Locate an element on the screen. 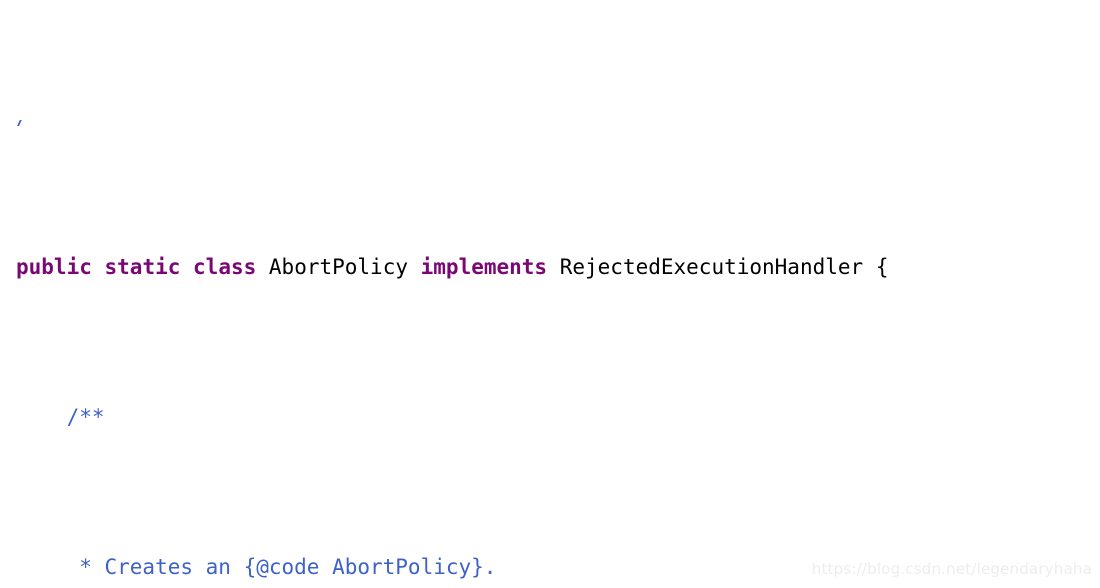 This screenshot has width=1100, height=588. keyword-static: static is located at coordinates (142, 267).